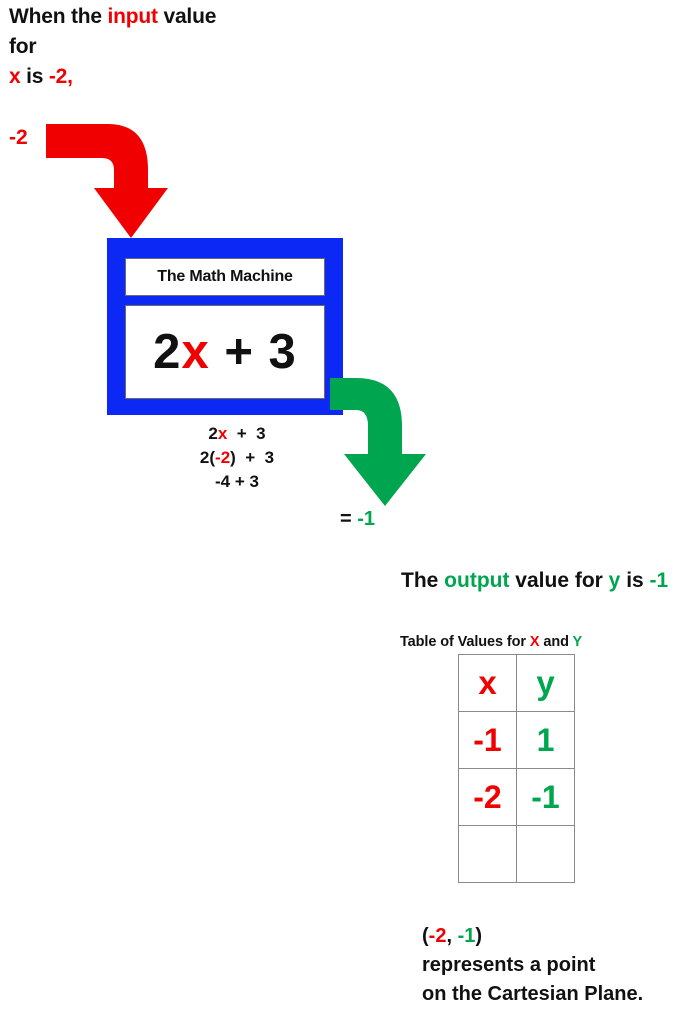 This screenshot has height=1024, width=695. What do you see at coordinates (437, 936) in the screenshot?
I see `closing-x-value: -2` at bounding box center [437, 936].